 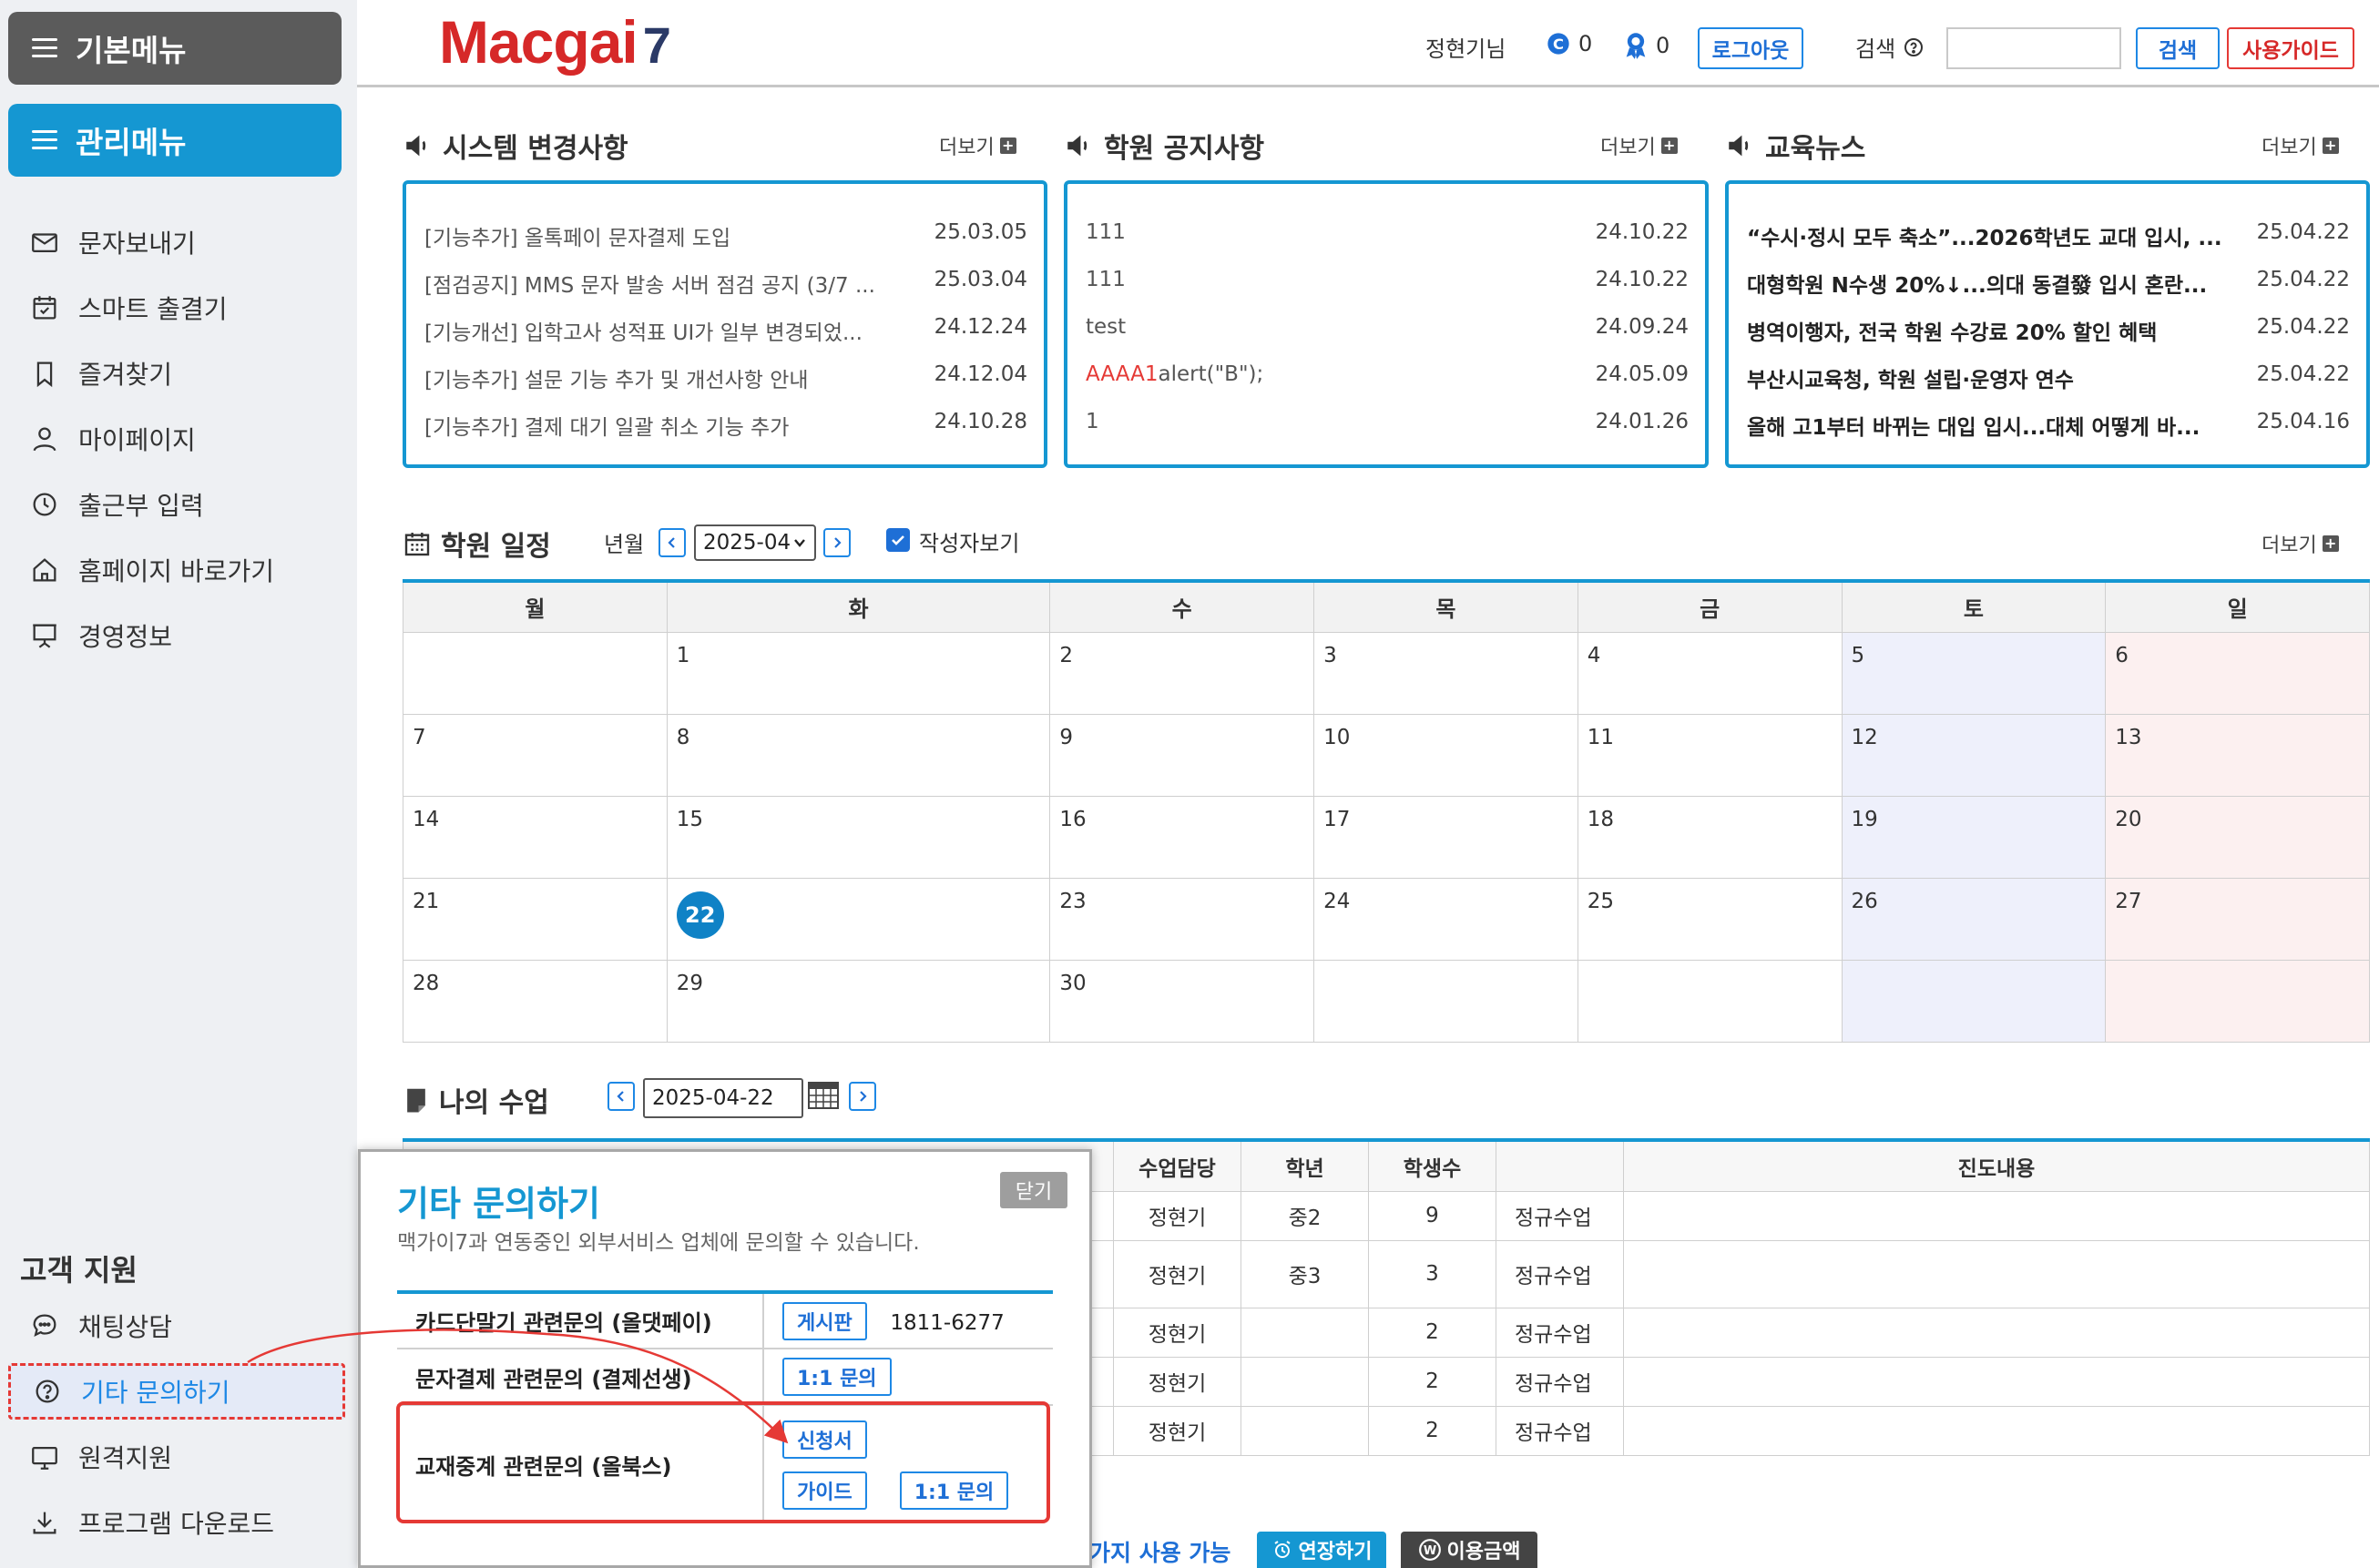 What do you see at coordinates (2237, 837) in the screenshot?
I see `calendar-day-cell: 20` at bounding box center [2237, 837].